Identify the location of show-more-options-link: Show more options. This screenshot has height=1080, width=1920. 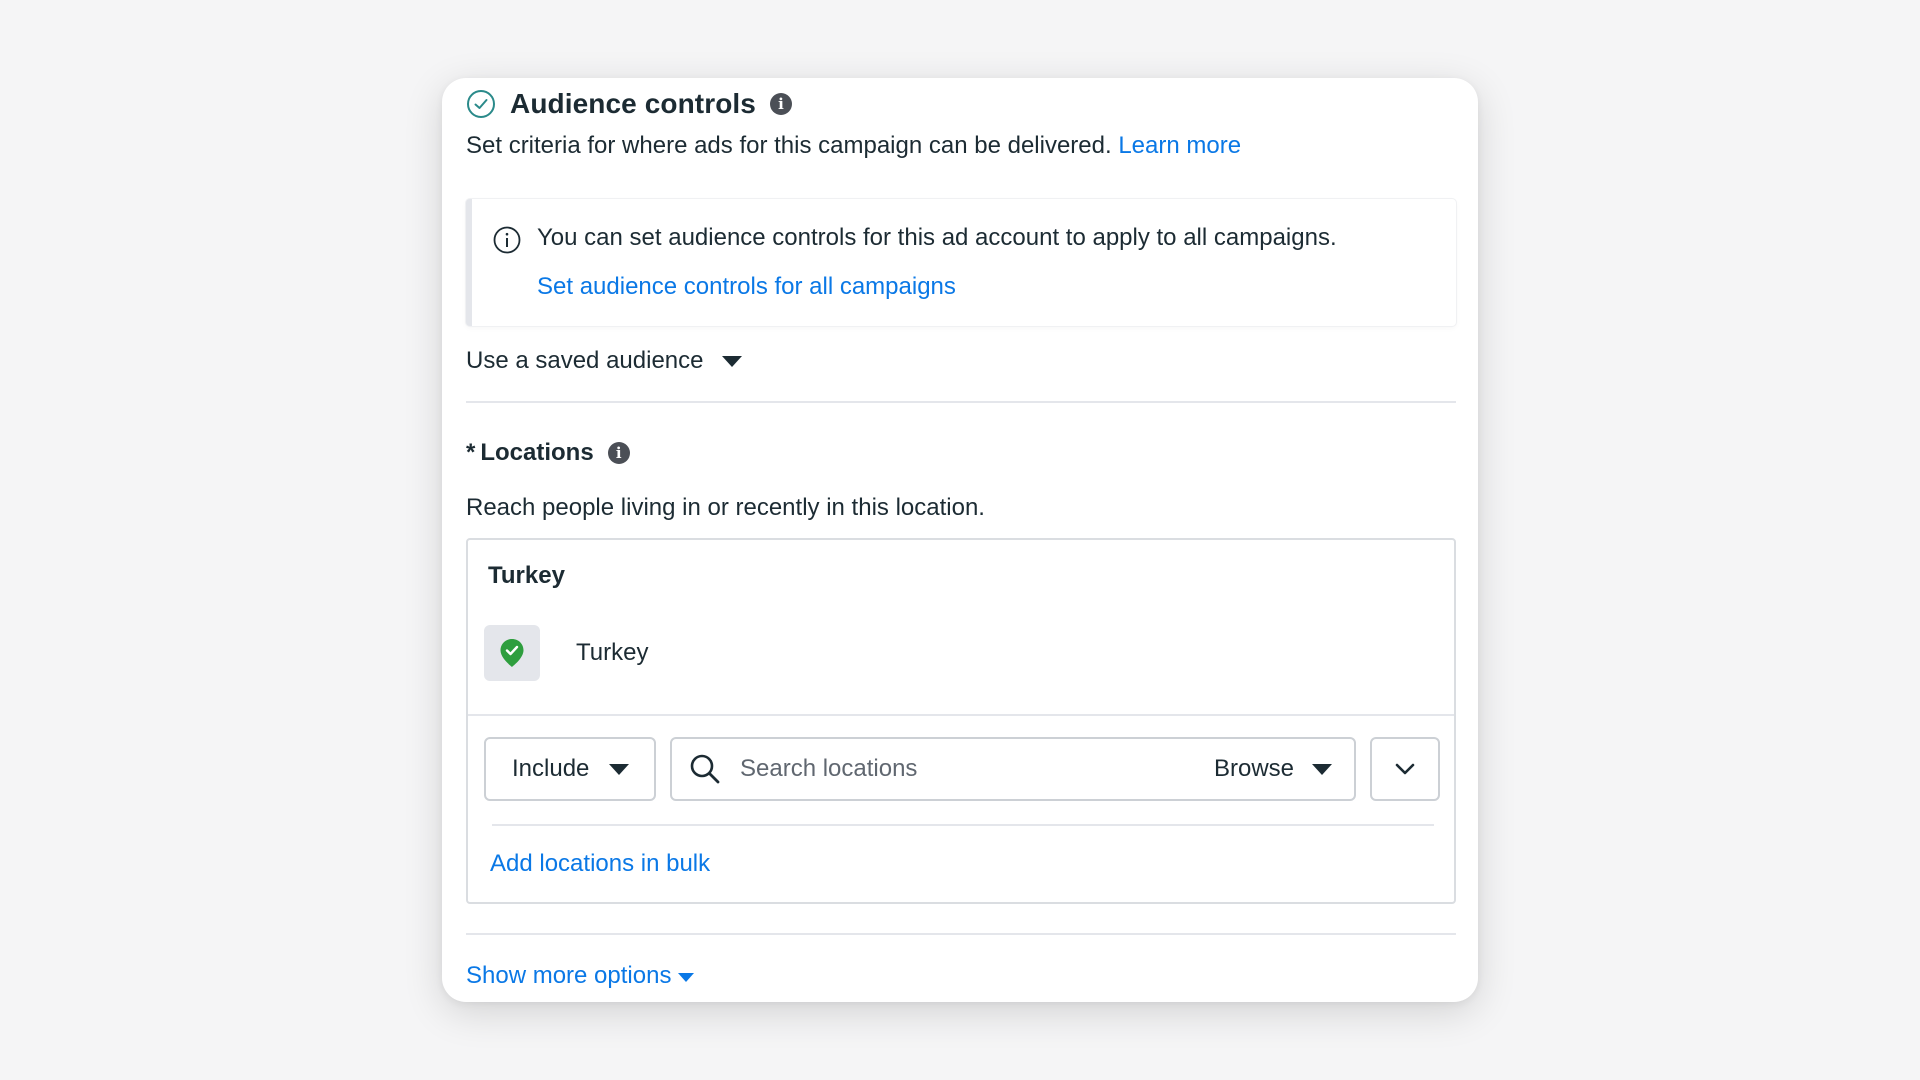
(580, 976).